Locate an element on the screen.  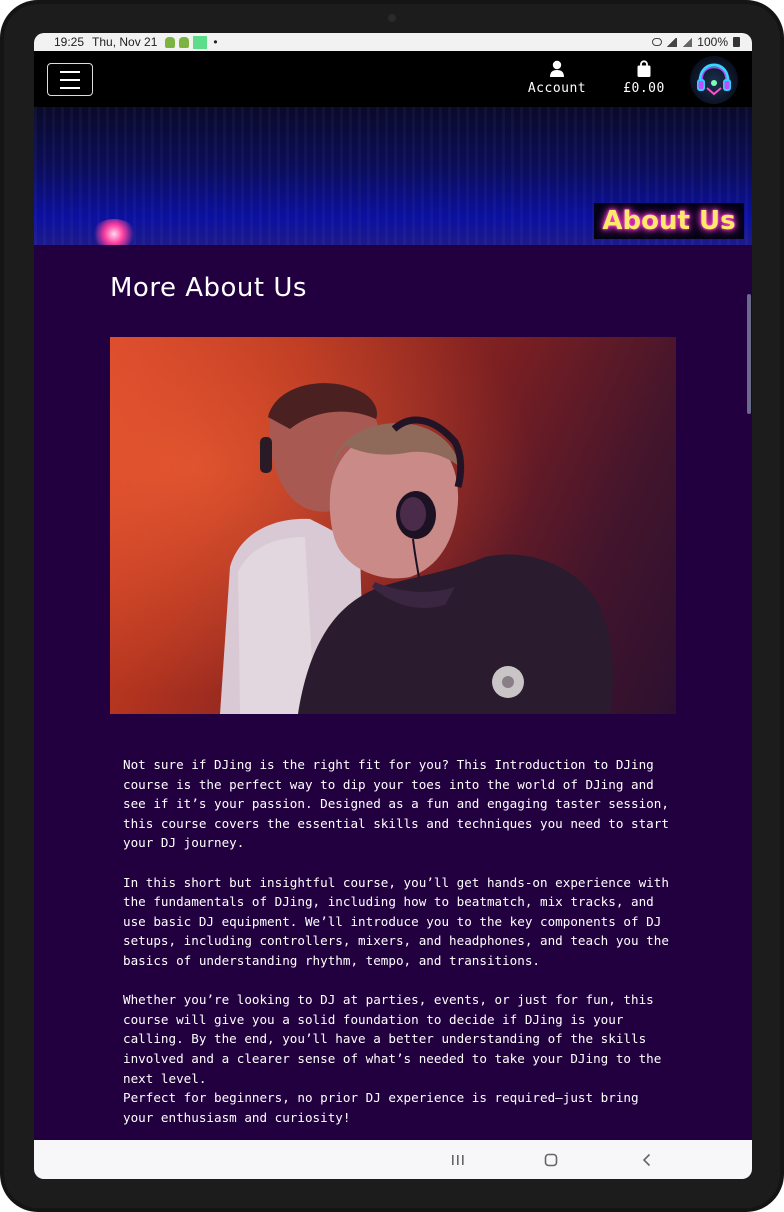
battery-icon is located at coordinates (736, 42).